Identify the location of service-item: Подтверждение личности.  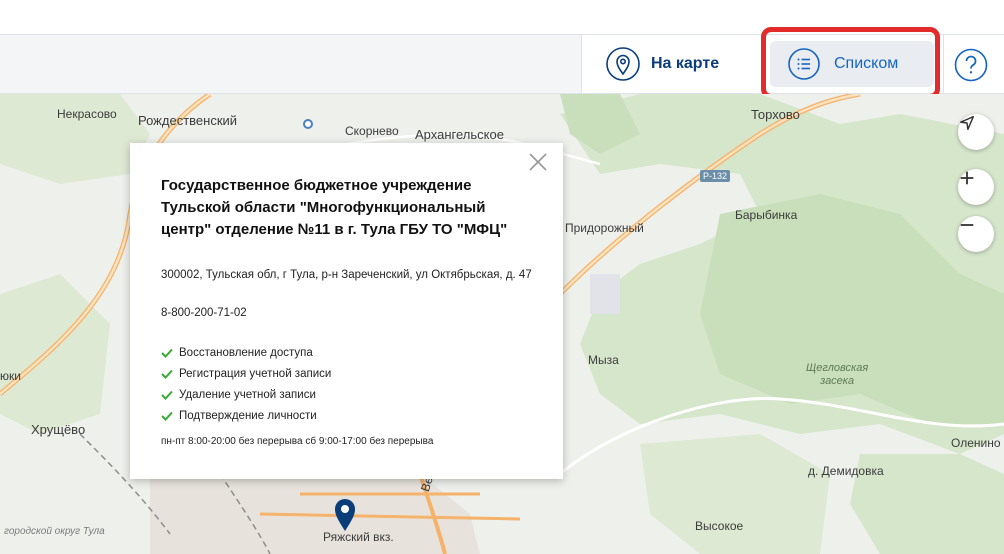
(246, 415).